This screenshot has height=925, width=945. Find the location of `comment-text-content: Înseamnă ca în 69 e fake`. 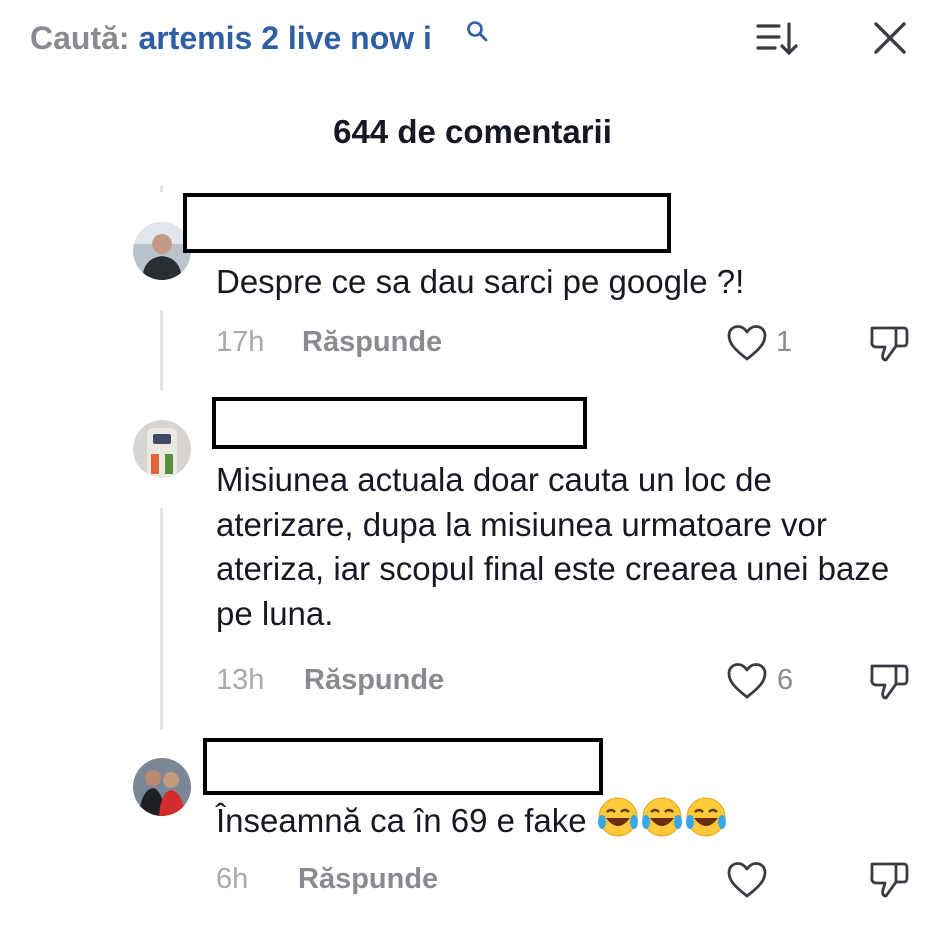

comment-text-content: Înseamnă ca în 69 e fake is located at coordinates (401, 820).